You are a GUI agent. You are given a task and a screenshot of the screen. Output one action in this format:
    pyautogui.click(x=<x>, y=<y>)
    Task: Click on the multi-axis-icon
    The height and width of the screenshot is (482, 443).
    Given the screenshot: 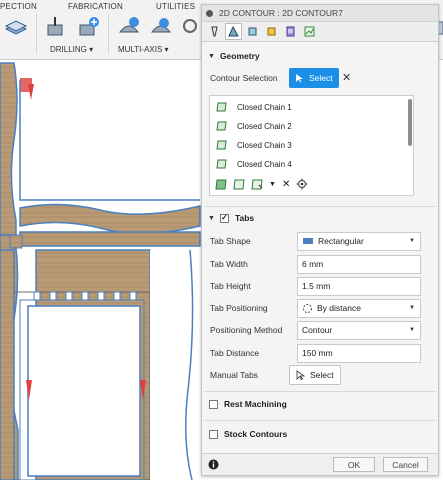 What is the action you would take?
    pyautogui.click(x=129, y=27)
    